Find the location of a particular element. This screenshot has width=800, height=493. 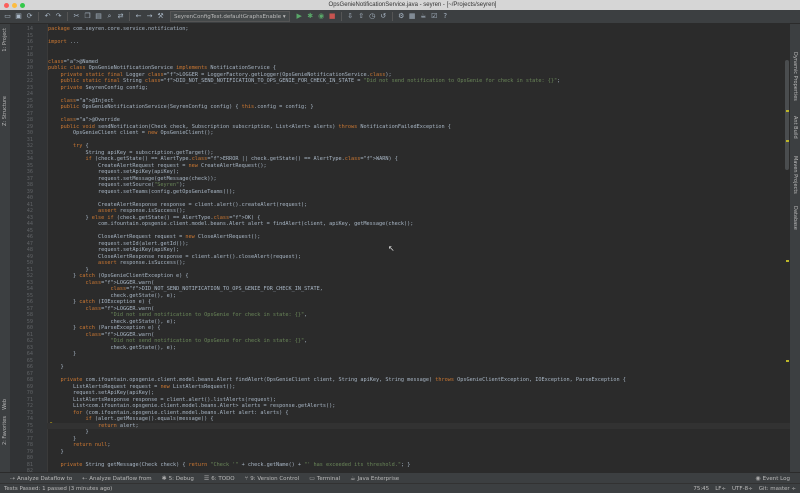

tab-event-log: ◉ Event Log is located at coordinates (772, 478).